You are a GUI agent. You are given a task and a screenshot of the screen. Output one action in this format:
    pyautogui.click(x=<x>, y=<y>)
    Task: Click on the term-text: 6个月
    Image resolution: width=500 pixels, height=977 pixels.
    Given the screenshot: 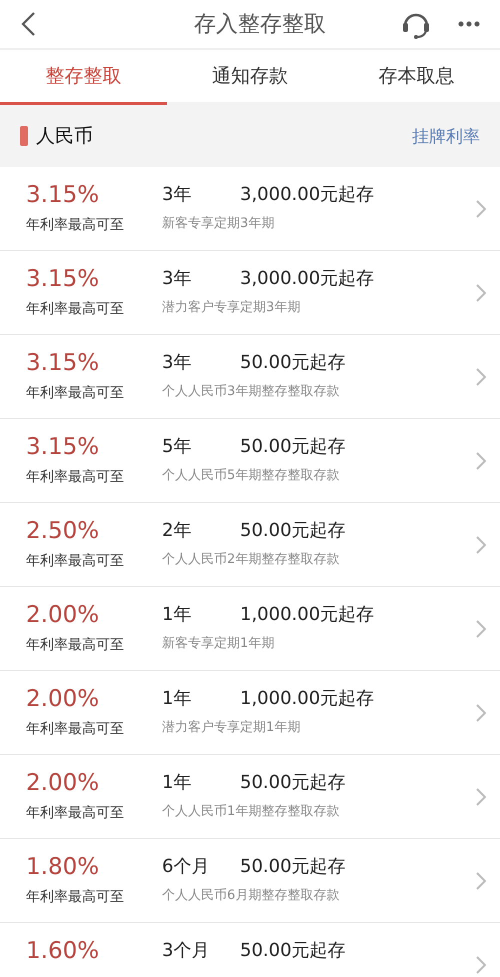 What is the action you would take?
    pyautogui.click(x=186, y=866)
    